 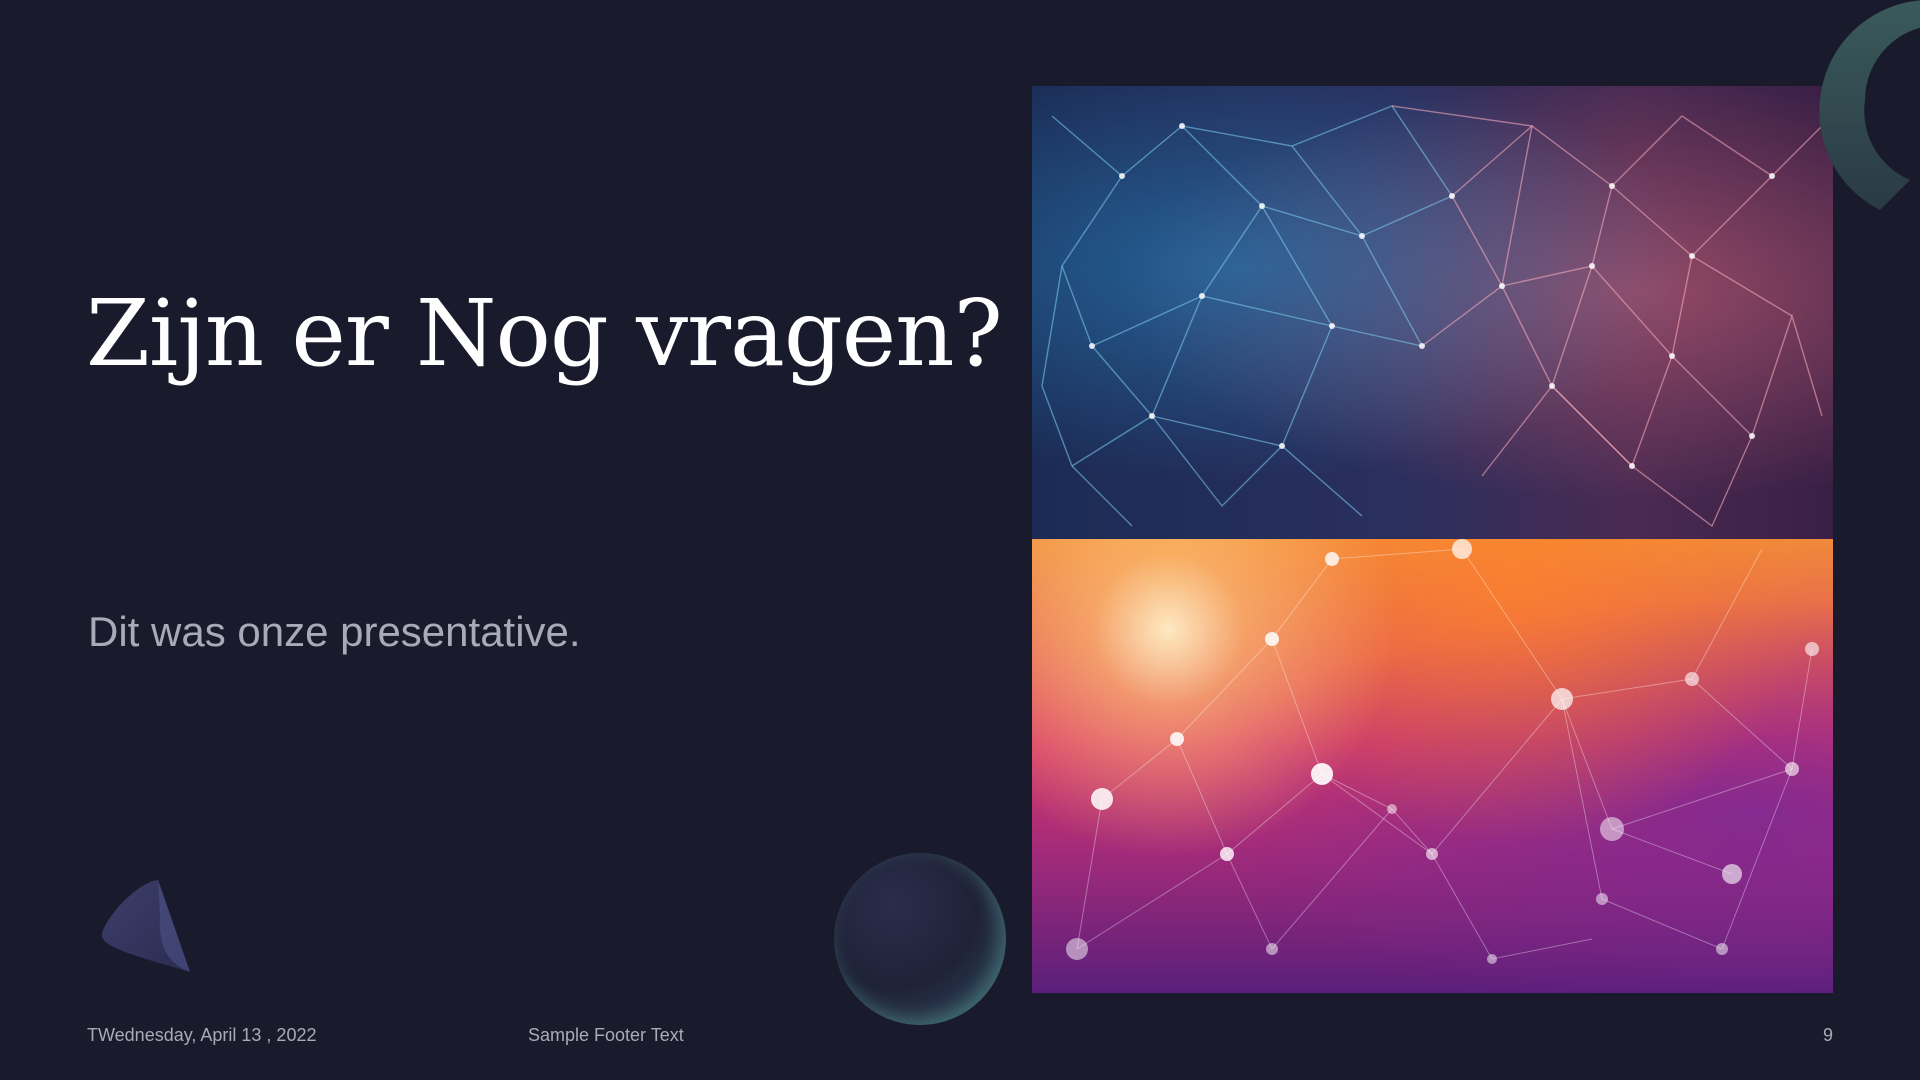 I want to click on page-number: 9, so click(x=1827, y=1035).